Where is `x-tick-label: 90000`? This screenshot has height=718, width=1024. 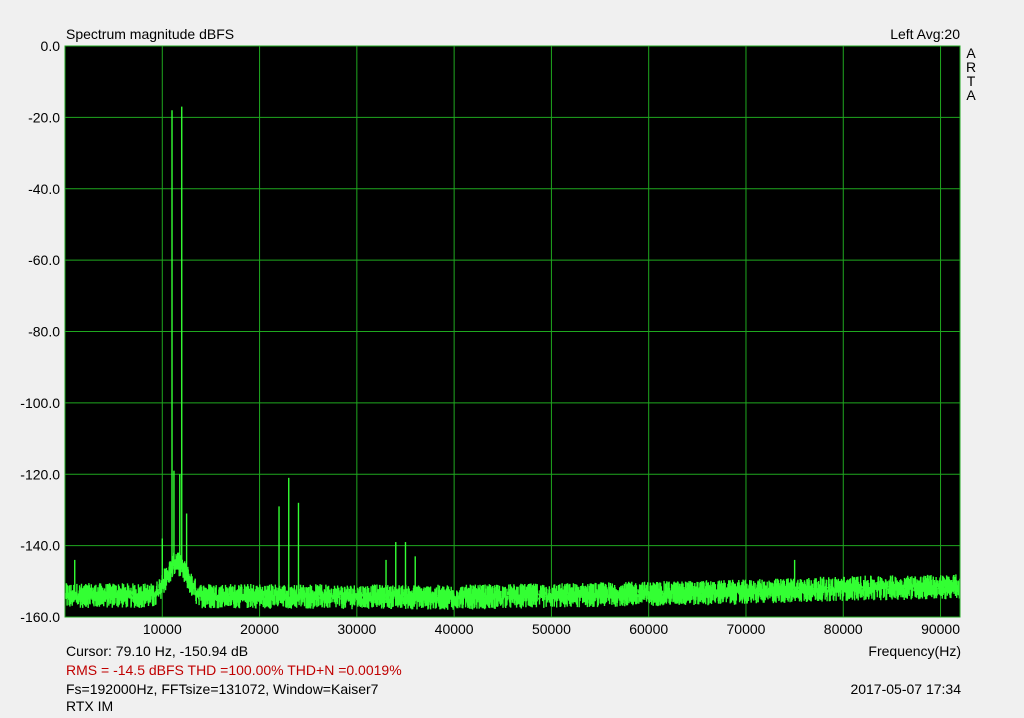
x-tick-label: 90000 is located at coordinates (940, 629).